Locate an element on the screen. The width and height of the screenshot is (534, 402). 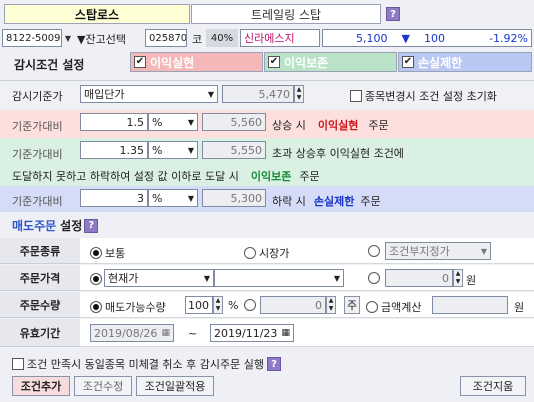
cond3-percent-input: 3 is located at coordinates (114, 198).